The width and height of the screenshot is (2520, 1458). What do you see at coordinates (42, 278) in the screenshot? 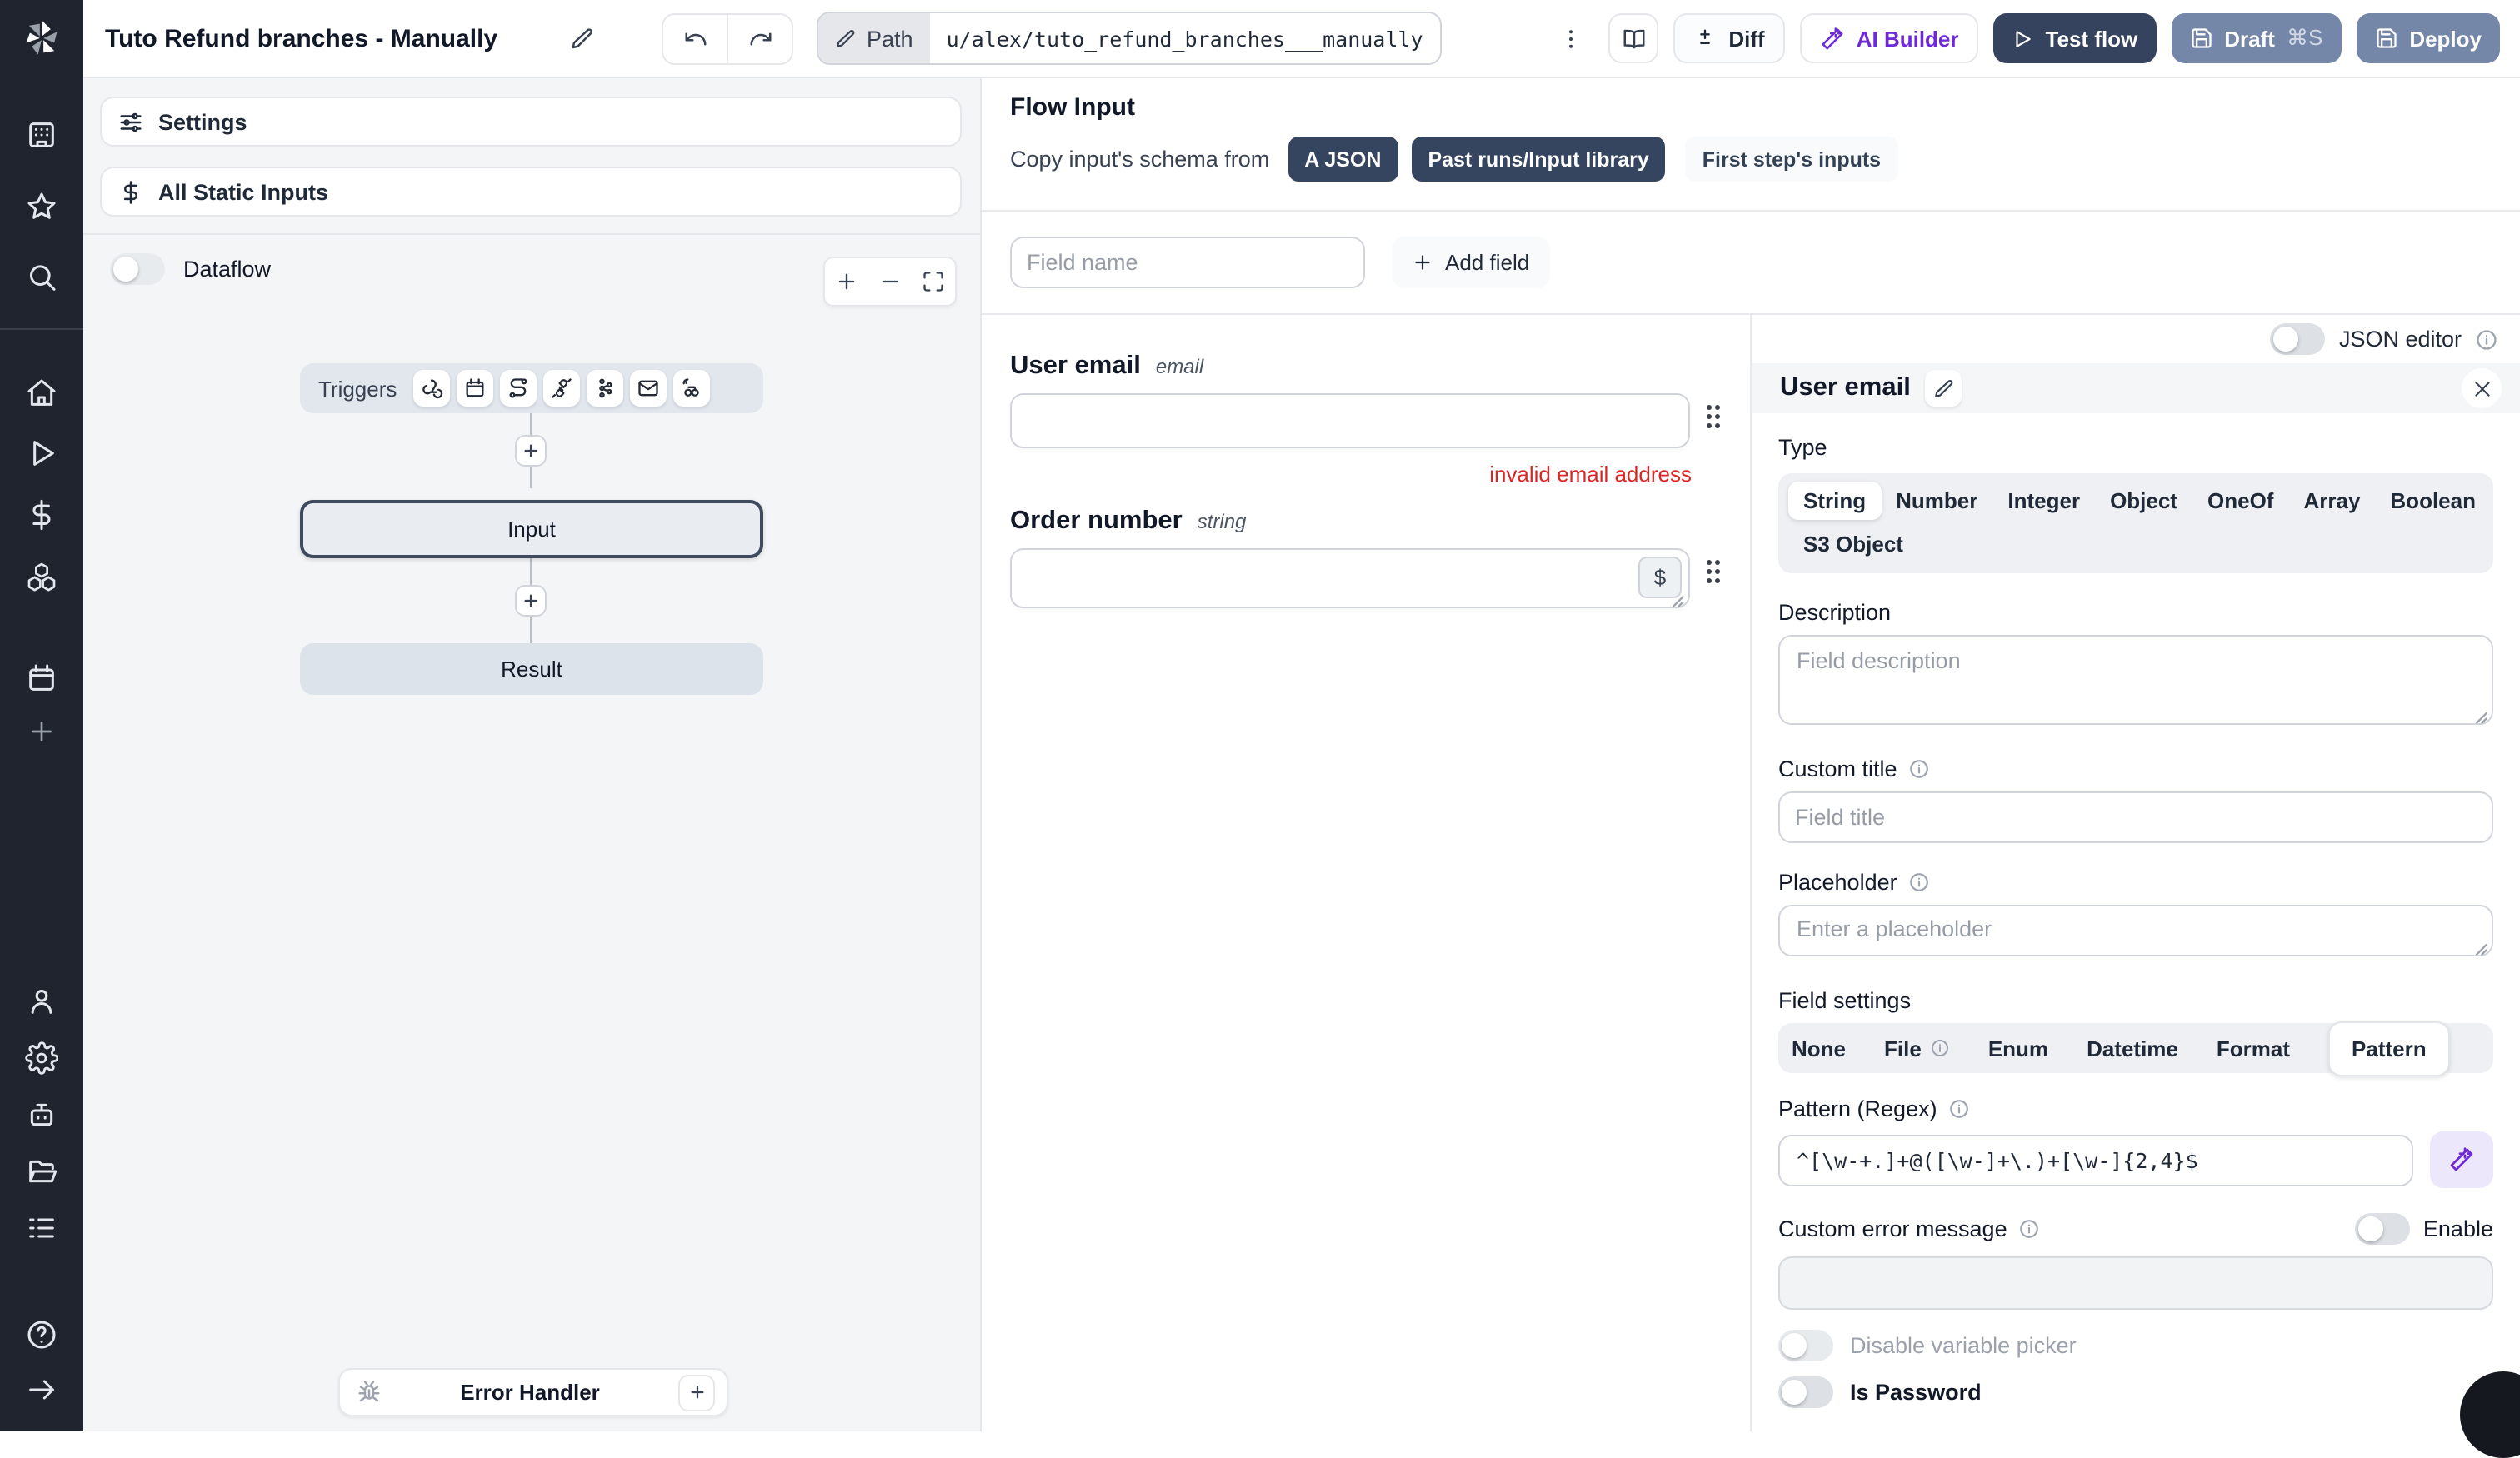
I see `search-icon` at bounding box center [42, 278].